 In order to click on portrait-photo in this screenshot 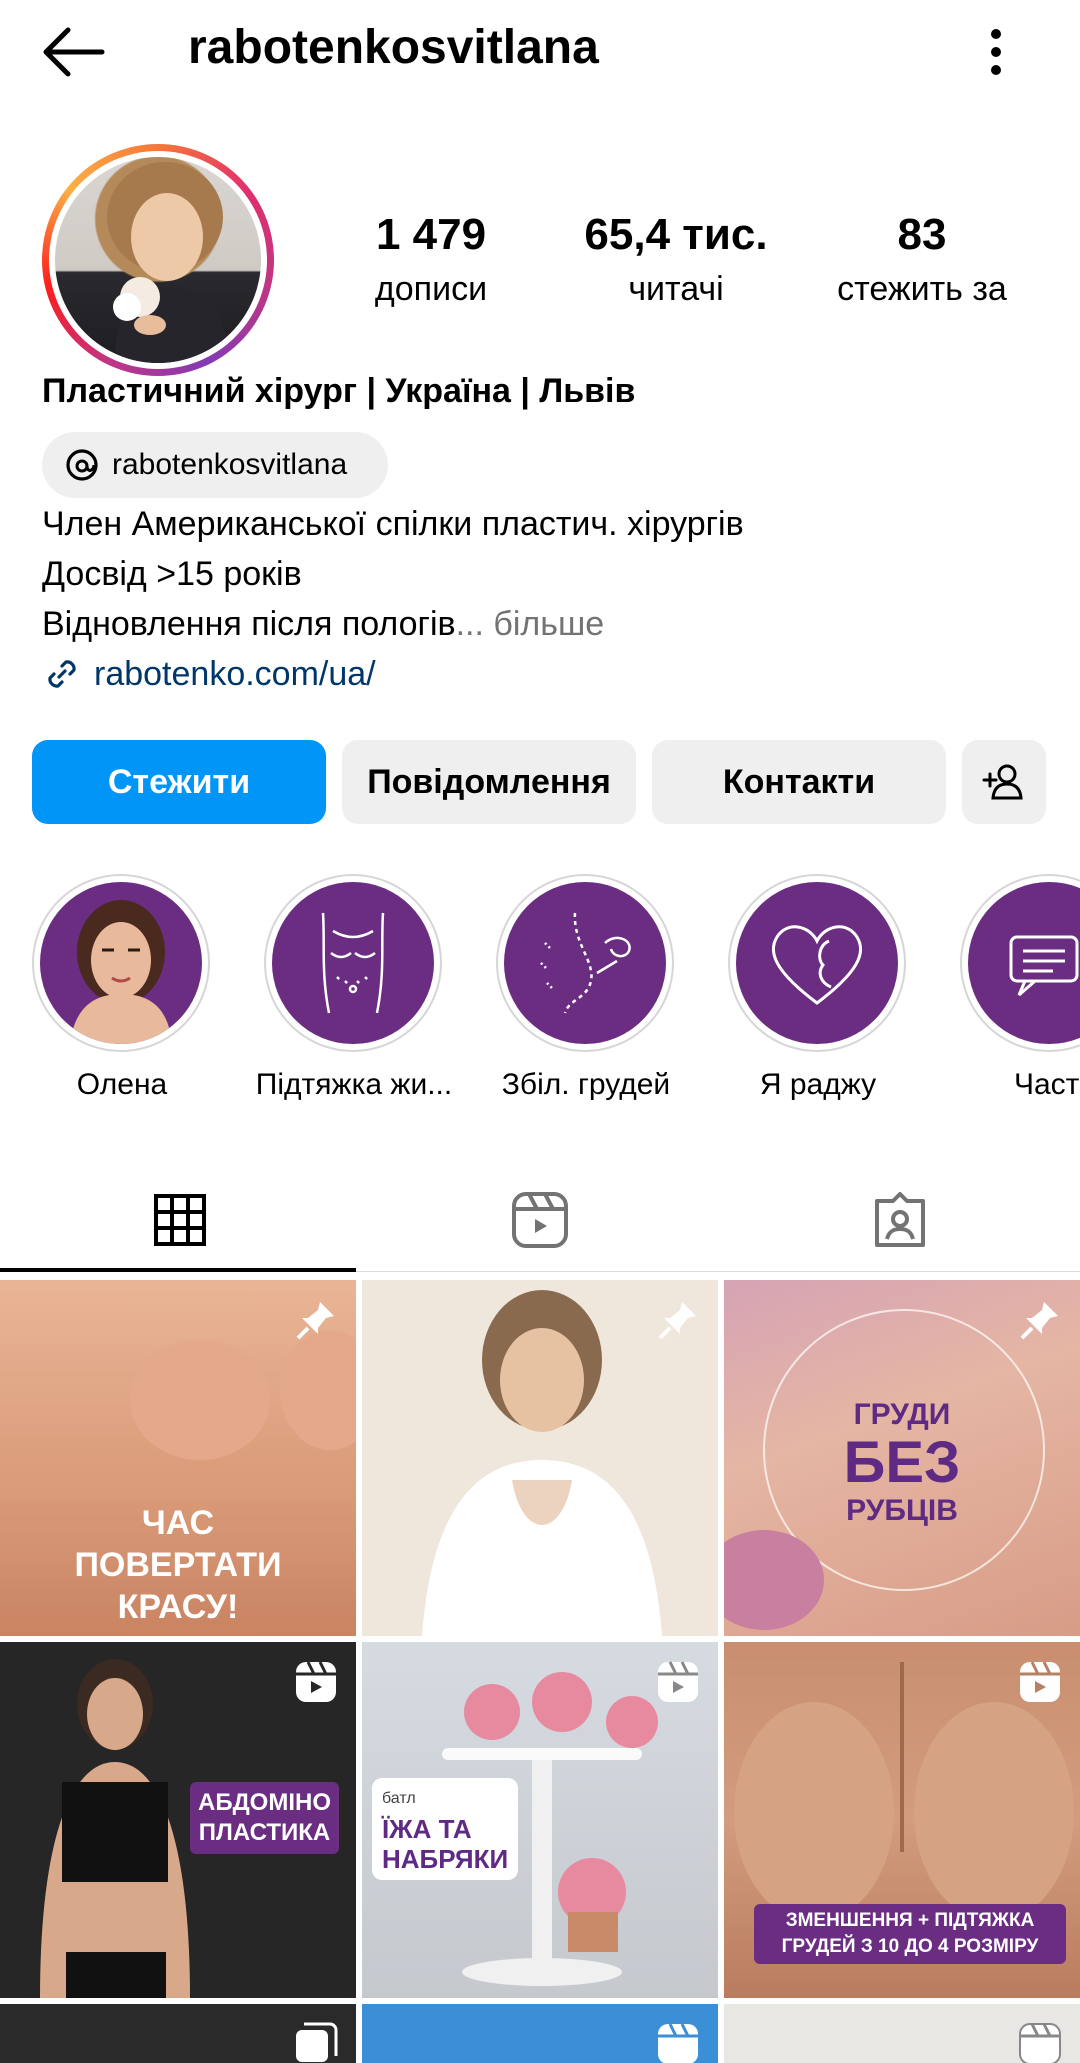, I will do `click(121, 963)`.